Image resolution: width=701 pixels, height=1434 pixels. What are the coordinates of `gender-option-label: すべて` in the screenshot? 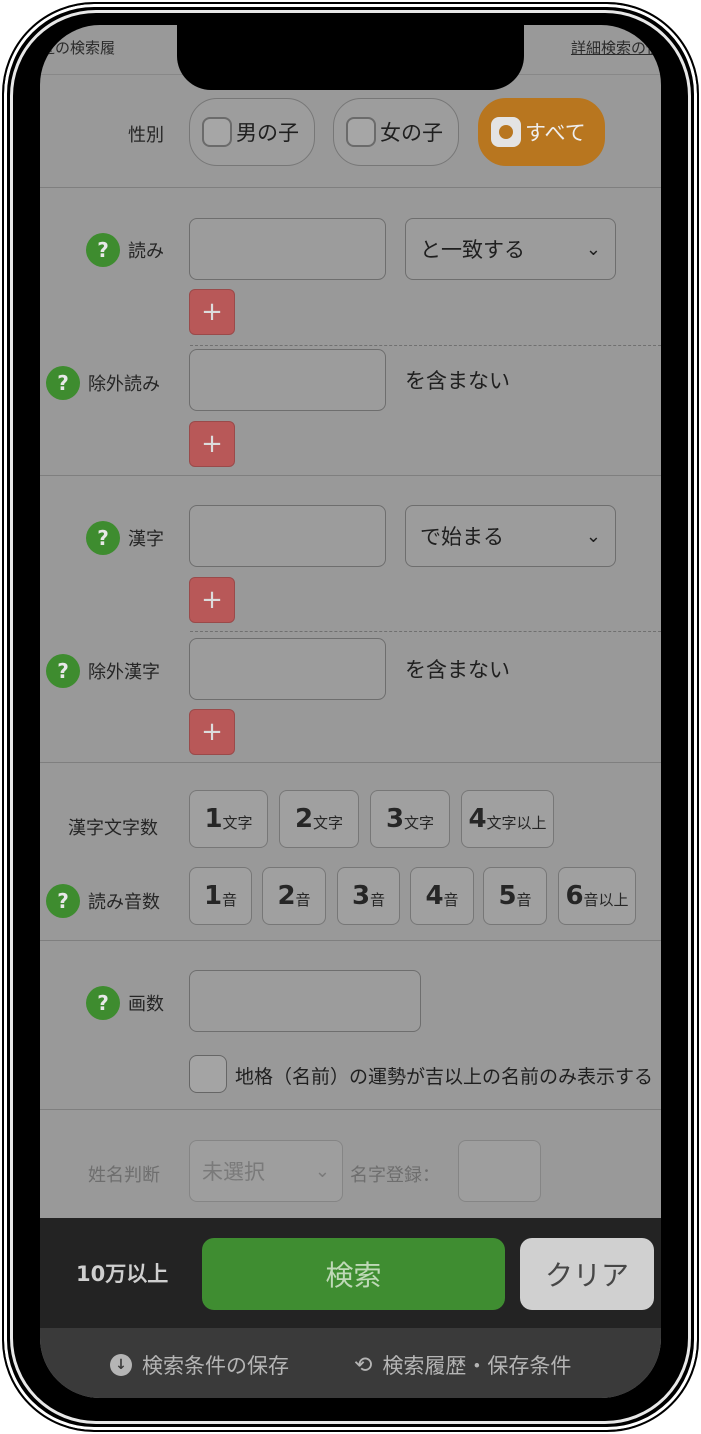 It's located at (555, 133).